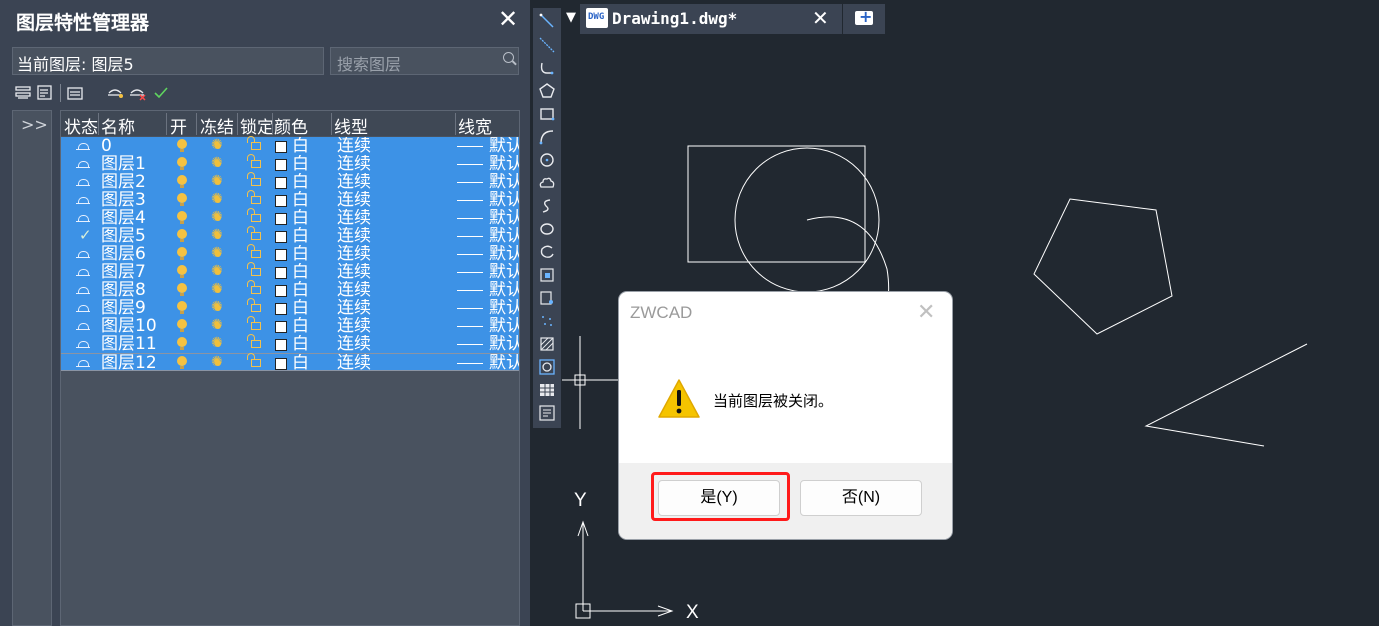 Image resolution: width=1379 pixels, height=626 pixels. Describe the element at coordinates (162, 93) in the screenshot. I see `set-current-check-icon` at that location.